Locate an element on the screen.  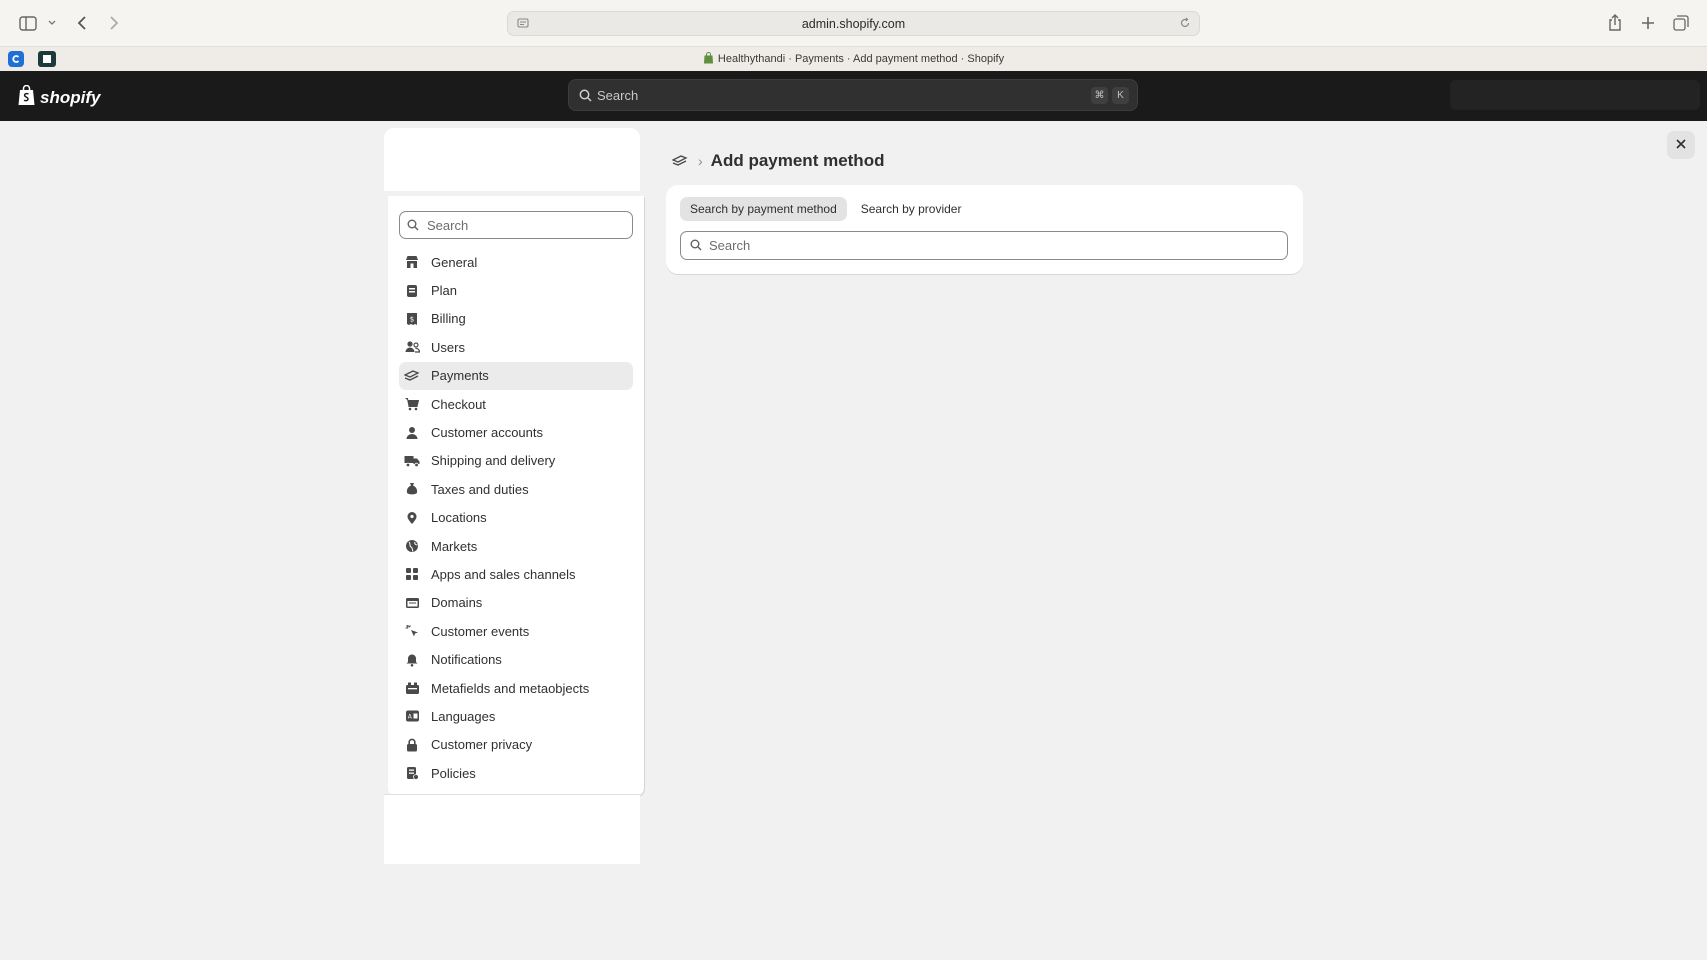
back-arrow-icon is located at coordinates (82, 23).